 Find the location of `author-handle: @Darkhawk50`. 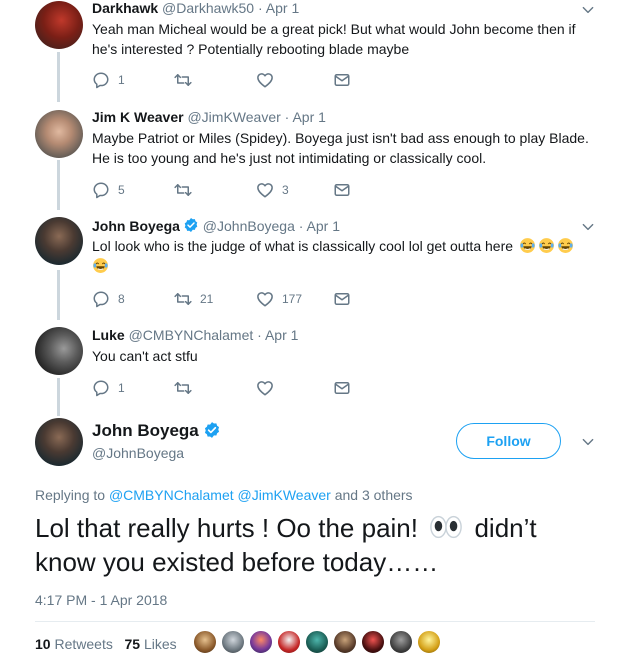

author-handle: @Darkhawk50 is located at coordinates (208, 8).